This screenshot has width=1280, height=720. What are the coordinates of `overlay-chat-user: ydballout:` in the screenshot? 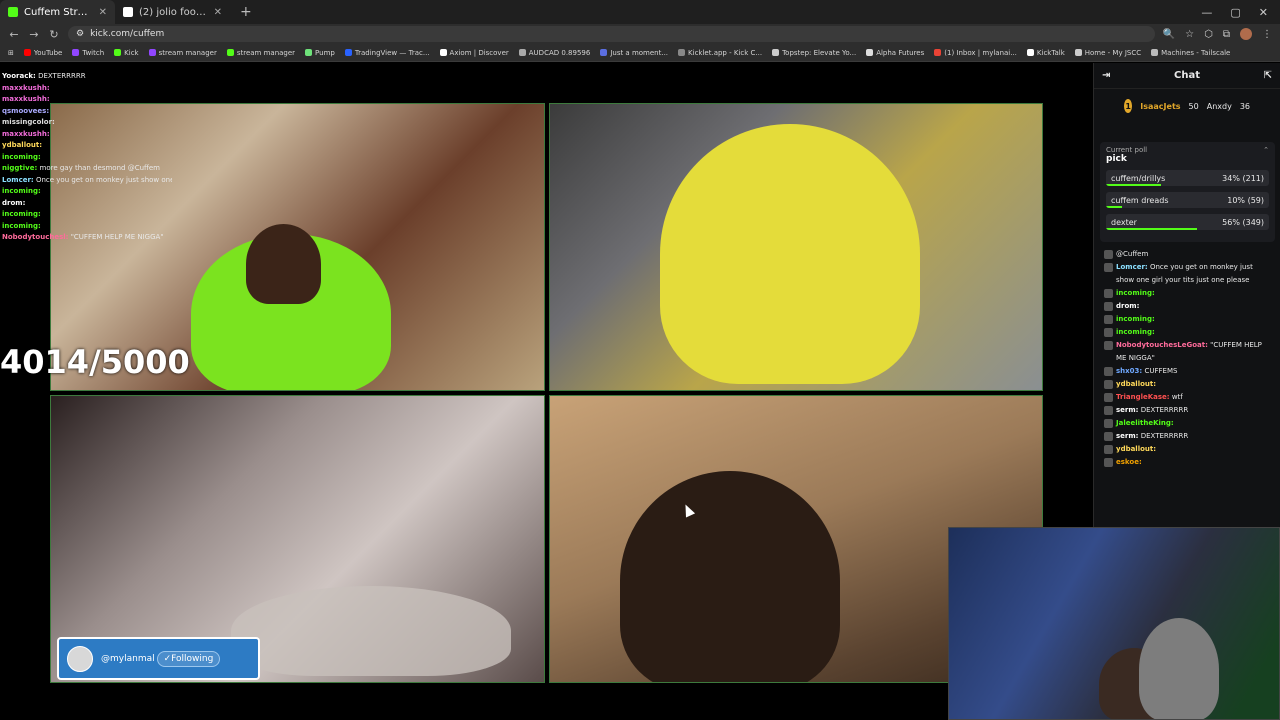 It's located at (22, 145).